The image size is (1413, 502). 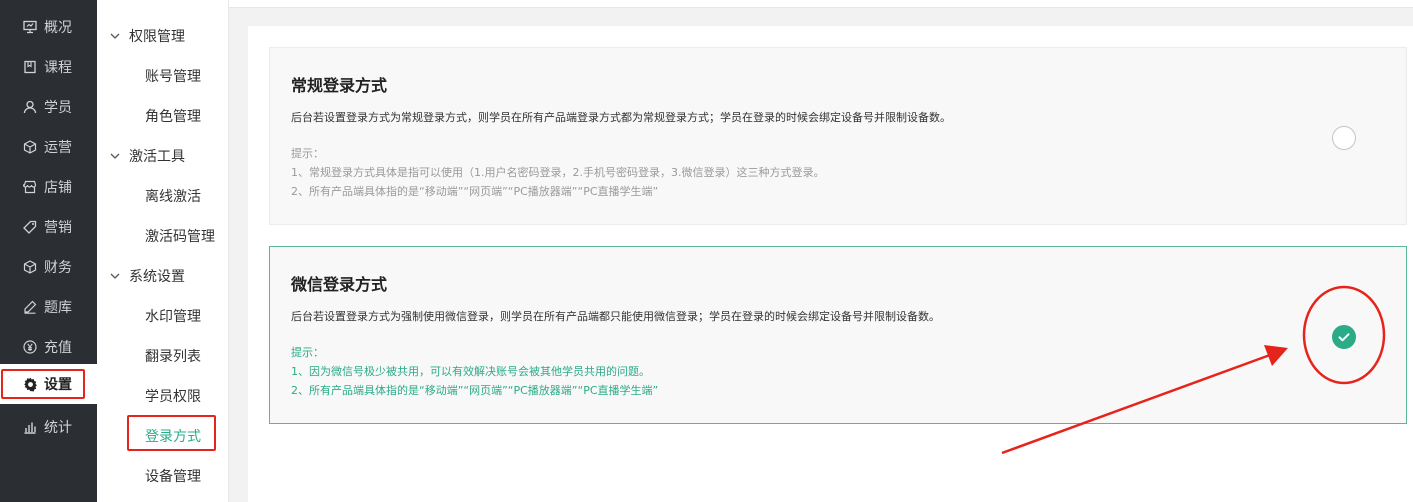 I want to click on submenu-item-offline-activation: 离线激活, so click(x=163, y=196).